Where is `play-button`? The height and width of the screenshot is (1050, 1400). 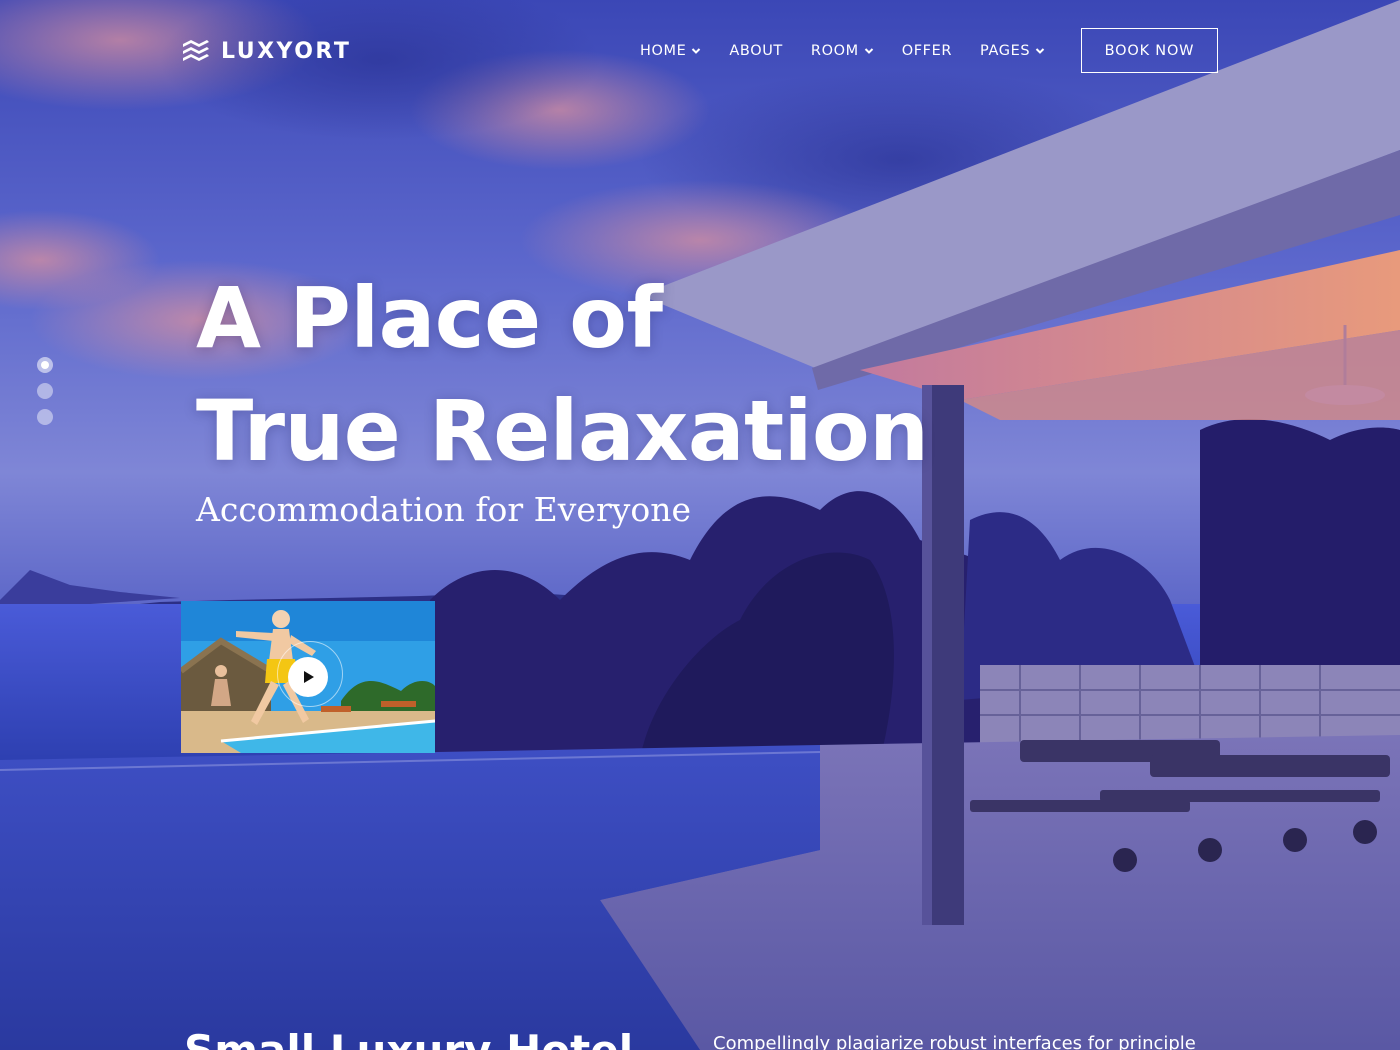
play-button is located at coordinates (308, 677).